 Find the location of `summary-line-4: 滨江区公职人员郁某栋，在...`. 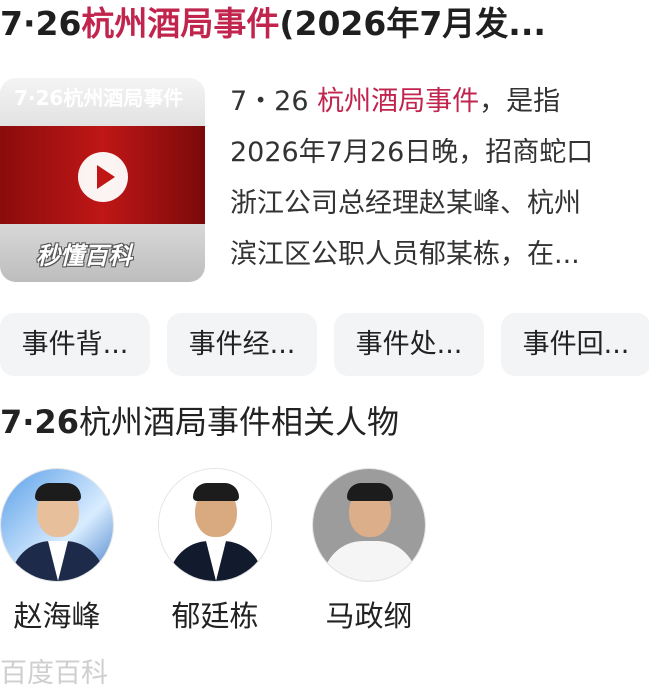

summary-line-4: 滨江区公职人员郁某栋，在... is located at coordinates (405, 254).